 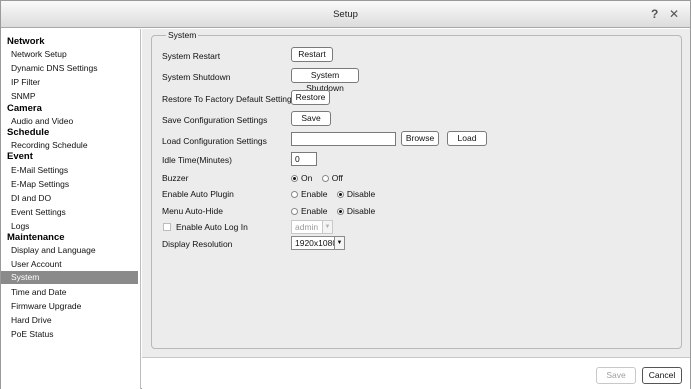 What do you see at coordinates (71, 68) in the screenshot?
I see `sidebar-item-dynamic-dns: Dynamic DNS Settings` at bounding box center [71, 68].